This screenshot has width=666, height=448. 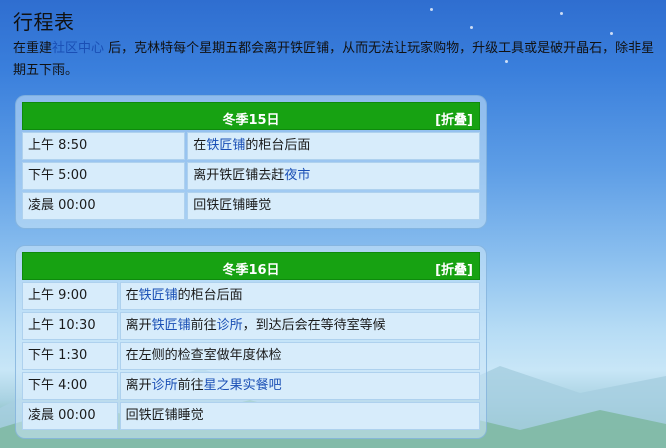 What do you see at coordinates (70, 296) in the screenshot?
I see `time-cell: 上午 9:00` at bounding box center [70, 296].